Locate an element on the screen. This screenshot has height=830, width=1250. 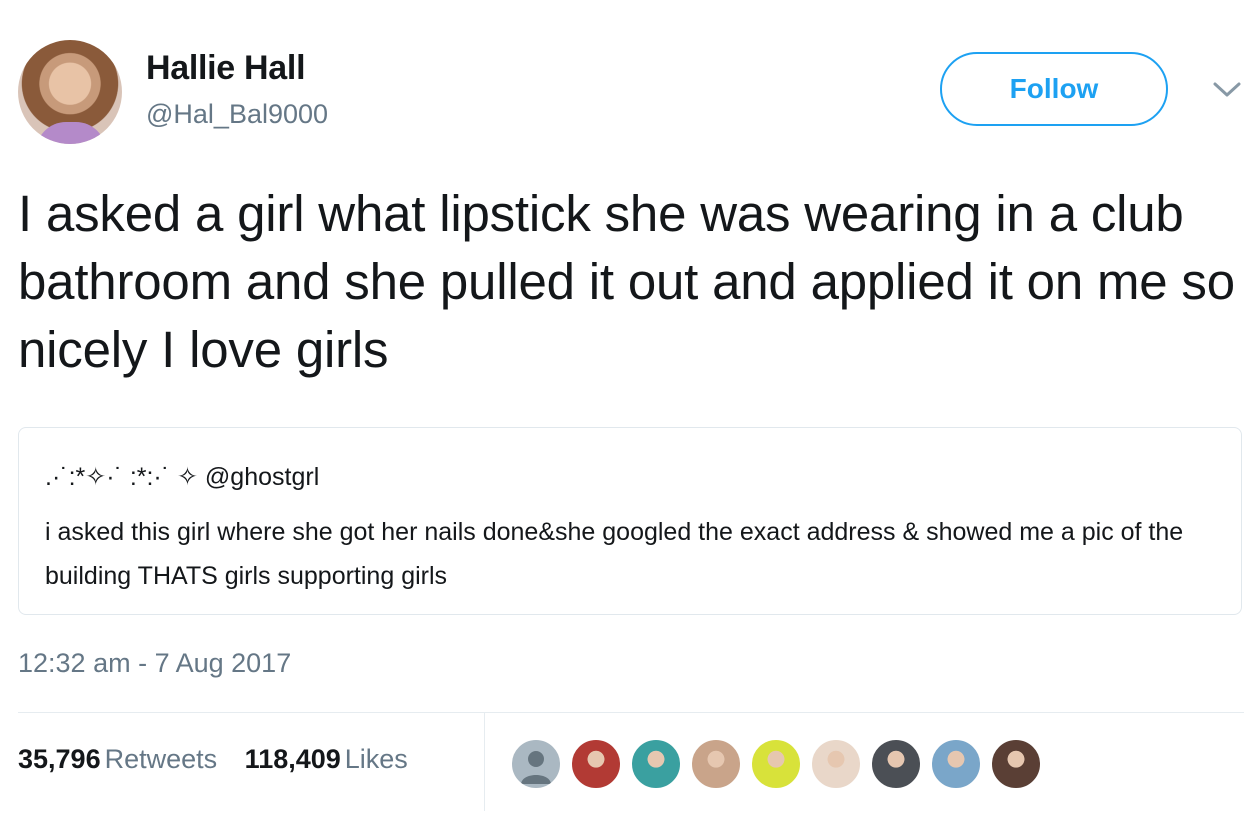
tweet-stats: 35,796 Retweets 118,409 Likes is located at coordinates (223, 759).